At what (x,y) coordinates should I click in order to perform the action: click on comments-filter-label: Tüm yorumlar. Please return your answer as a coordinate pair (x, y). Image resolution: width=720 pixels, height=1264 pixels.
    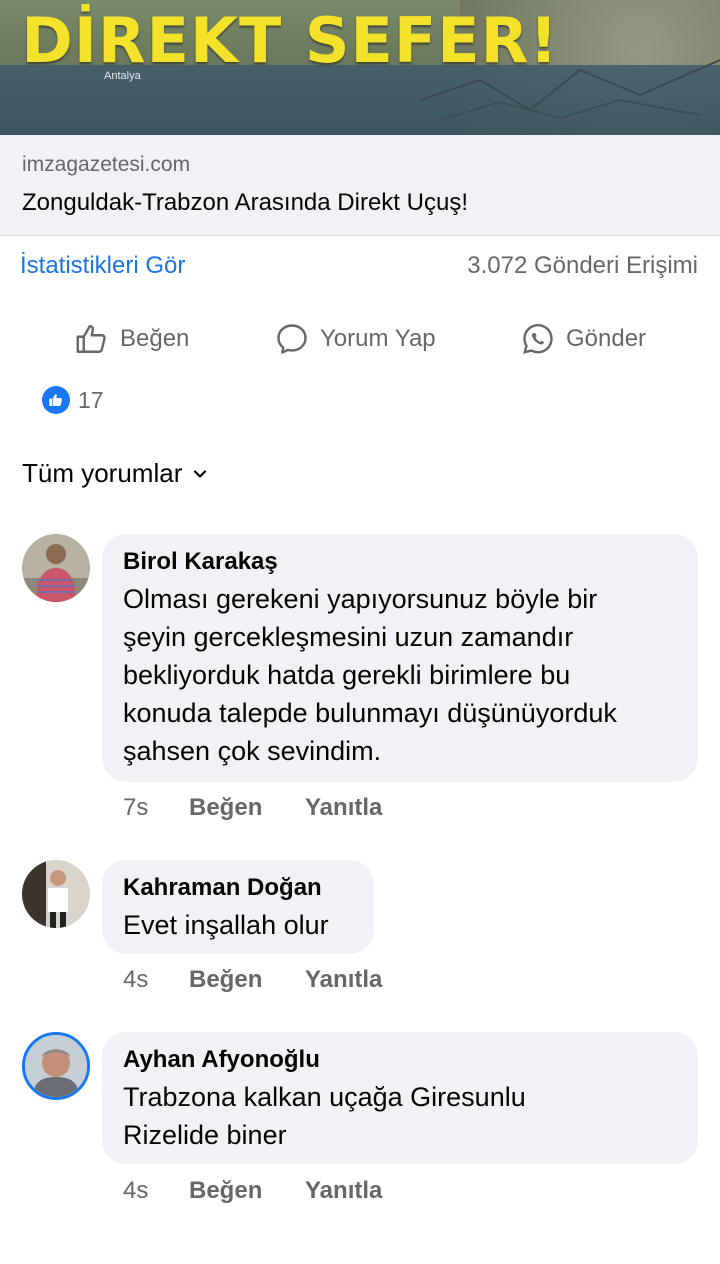
    Looking at the image, I should click on (102, 473).